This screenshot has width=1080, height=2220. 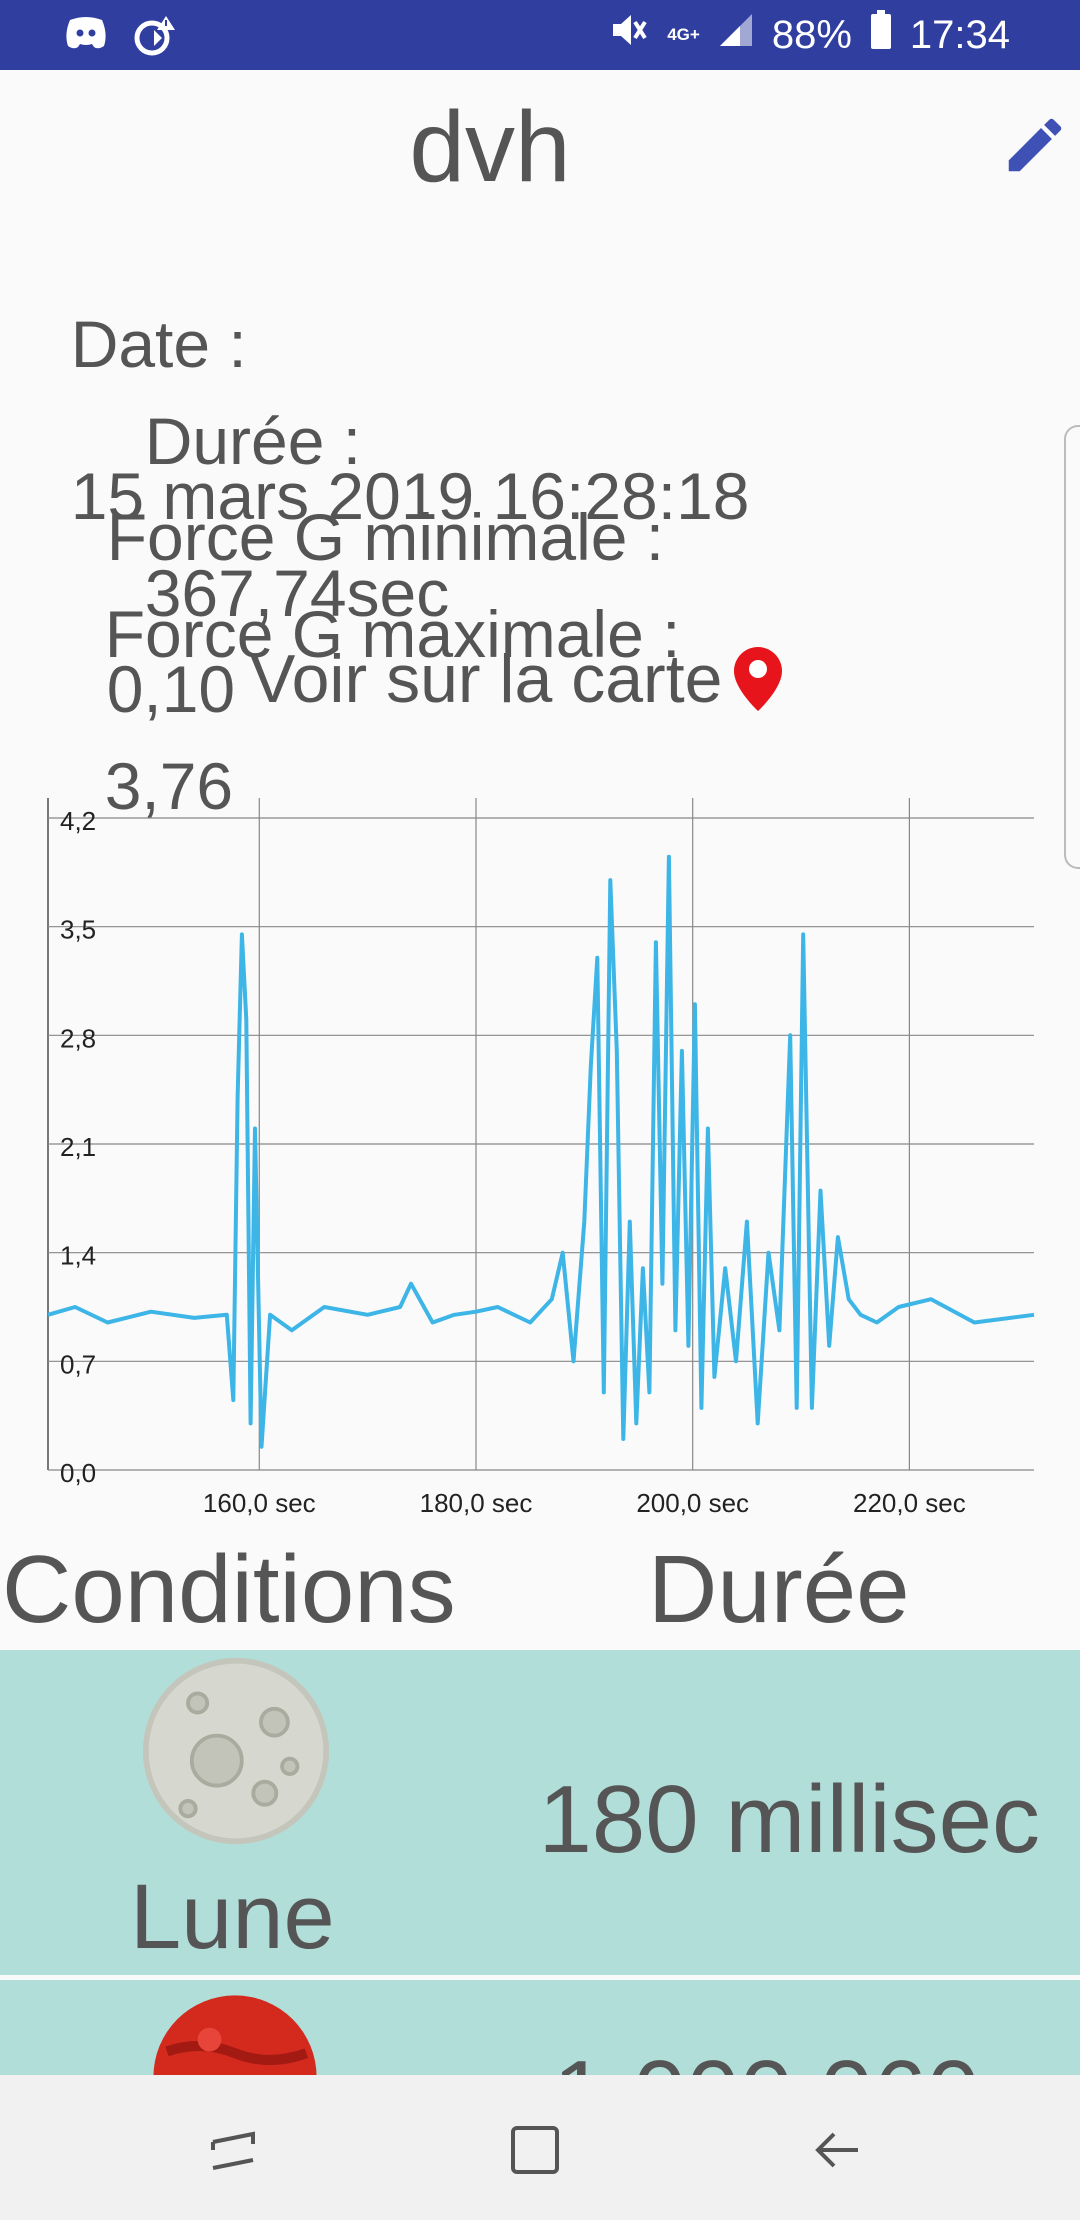 I want to click on back-icon, so click(x=836, y=2150).